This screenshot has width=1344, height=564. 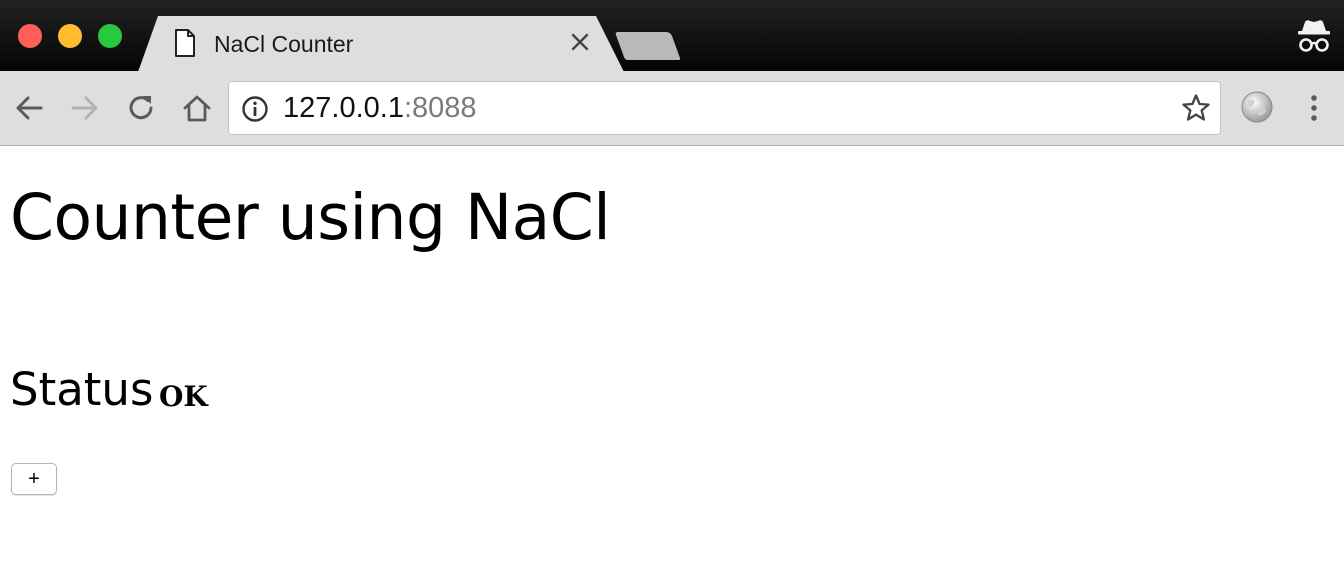 I want to click on url-text: 127.0.0.1:8088, so click(x=380, y=108).